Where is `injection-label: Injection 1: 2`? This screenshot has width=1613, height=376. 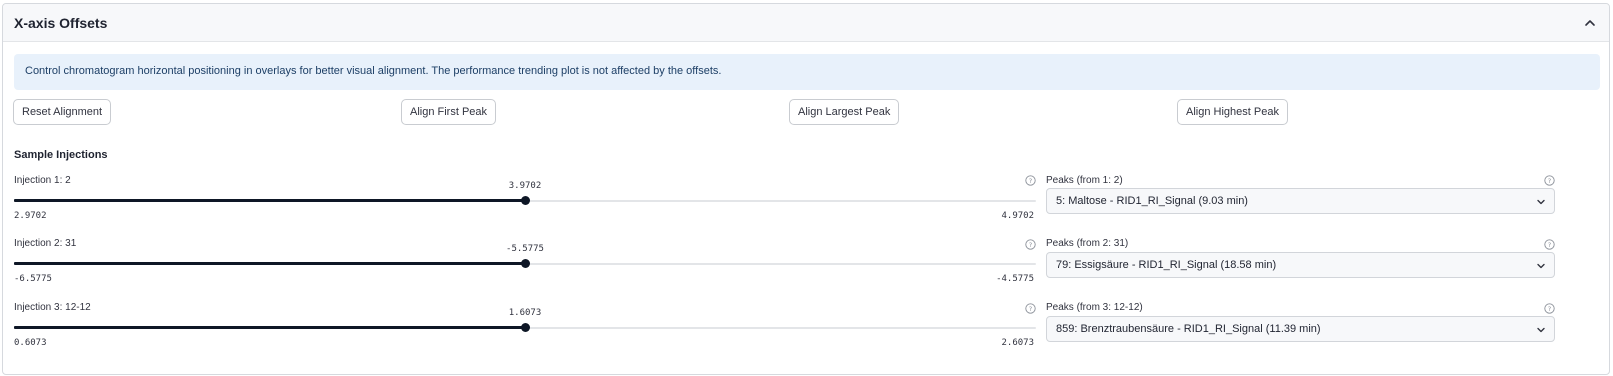 injection-label: Injection 1: 2 is located at coordinates (42, 180).